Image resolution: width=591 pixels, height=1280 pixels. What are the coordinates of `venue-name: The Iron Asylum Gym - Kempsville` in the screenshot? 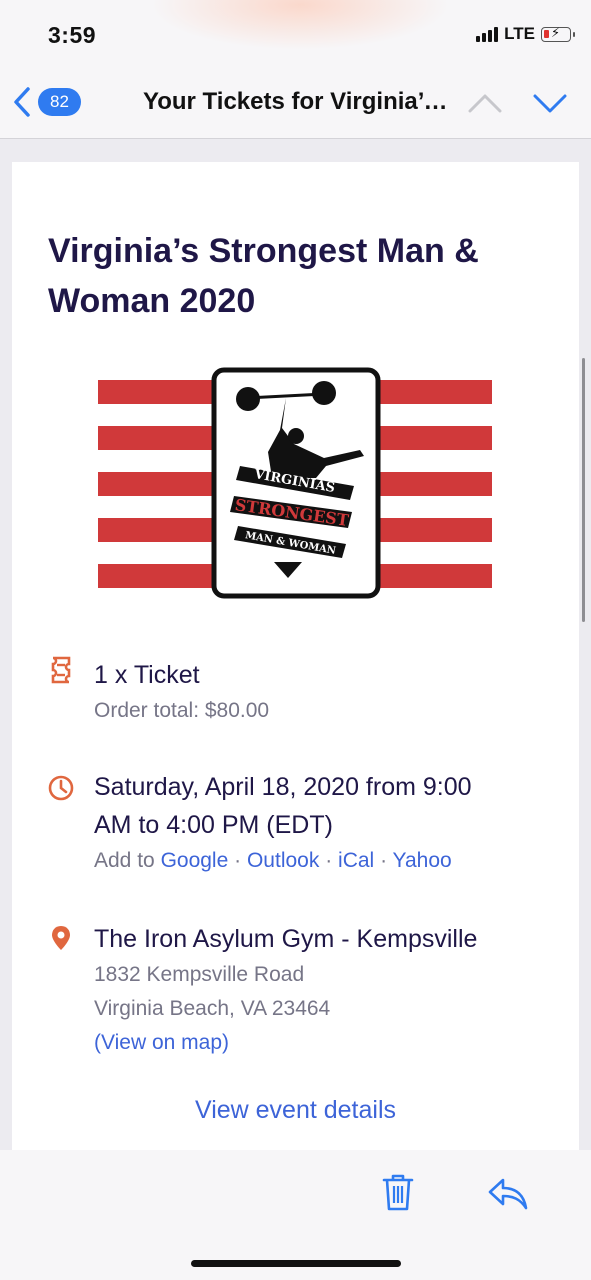 It's located at (286, 939).